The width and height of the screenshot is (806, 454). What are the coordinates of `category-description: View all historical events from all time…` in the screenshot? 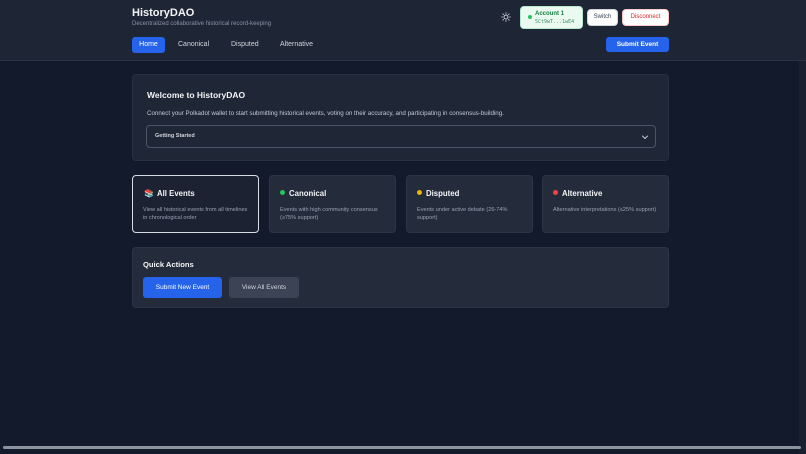 It's located at (195, 214).